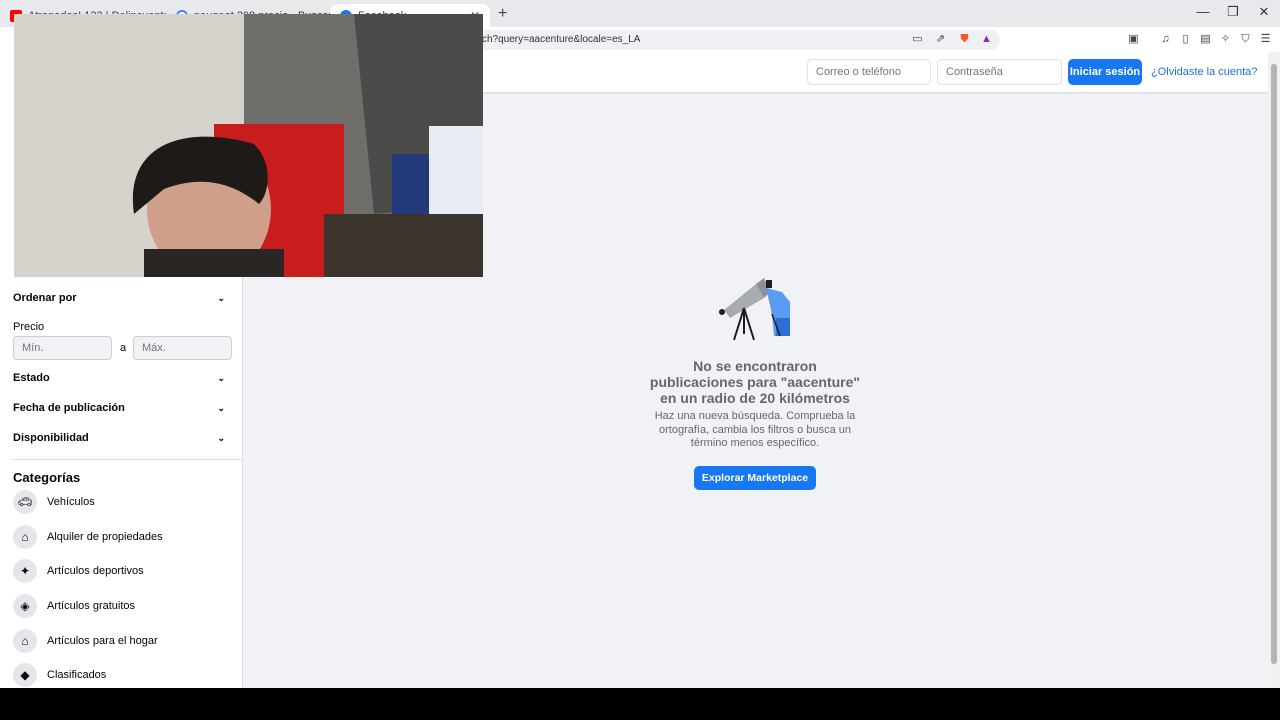 This screenshot has width=1280, height=720. I want to click on cast-icon: ▭, so click(917, 39).